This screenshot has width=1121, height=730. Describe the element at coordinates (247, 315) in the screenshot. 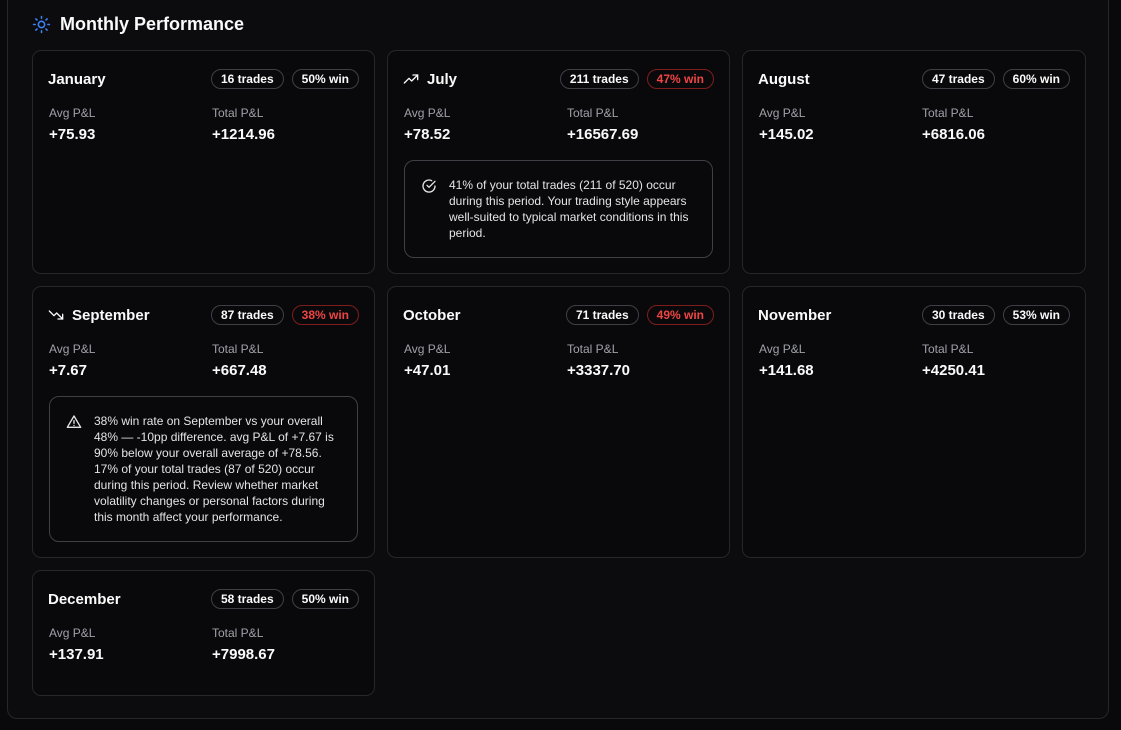

I see `trades-badge: 87 trades` at that location.